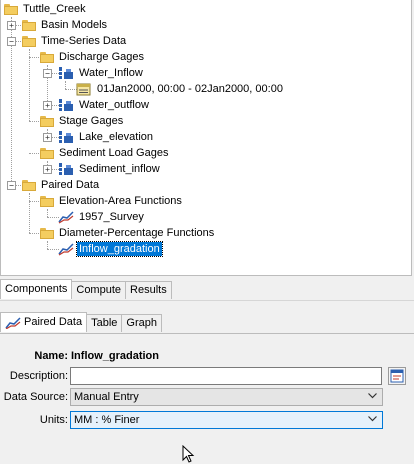  I want to click on tree-node-discharge-gages: Discharge Gages, so click(93, 57).